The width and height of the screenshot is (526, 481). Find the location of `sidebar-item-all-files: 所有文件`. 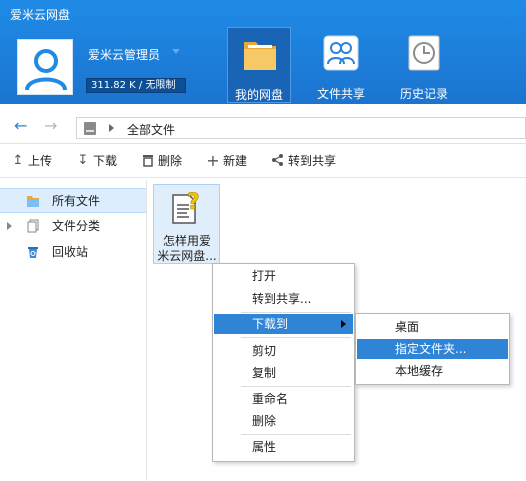

sidebar-item-all-files: 所有文件 is located at coordinates (73, 200).